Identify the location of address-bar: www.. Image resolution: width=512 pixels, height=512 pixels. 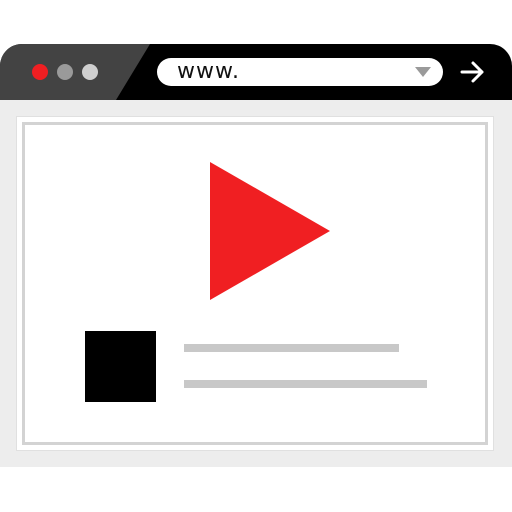
(300, 72).